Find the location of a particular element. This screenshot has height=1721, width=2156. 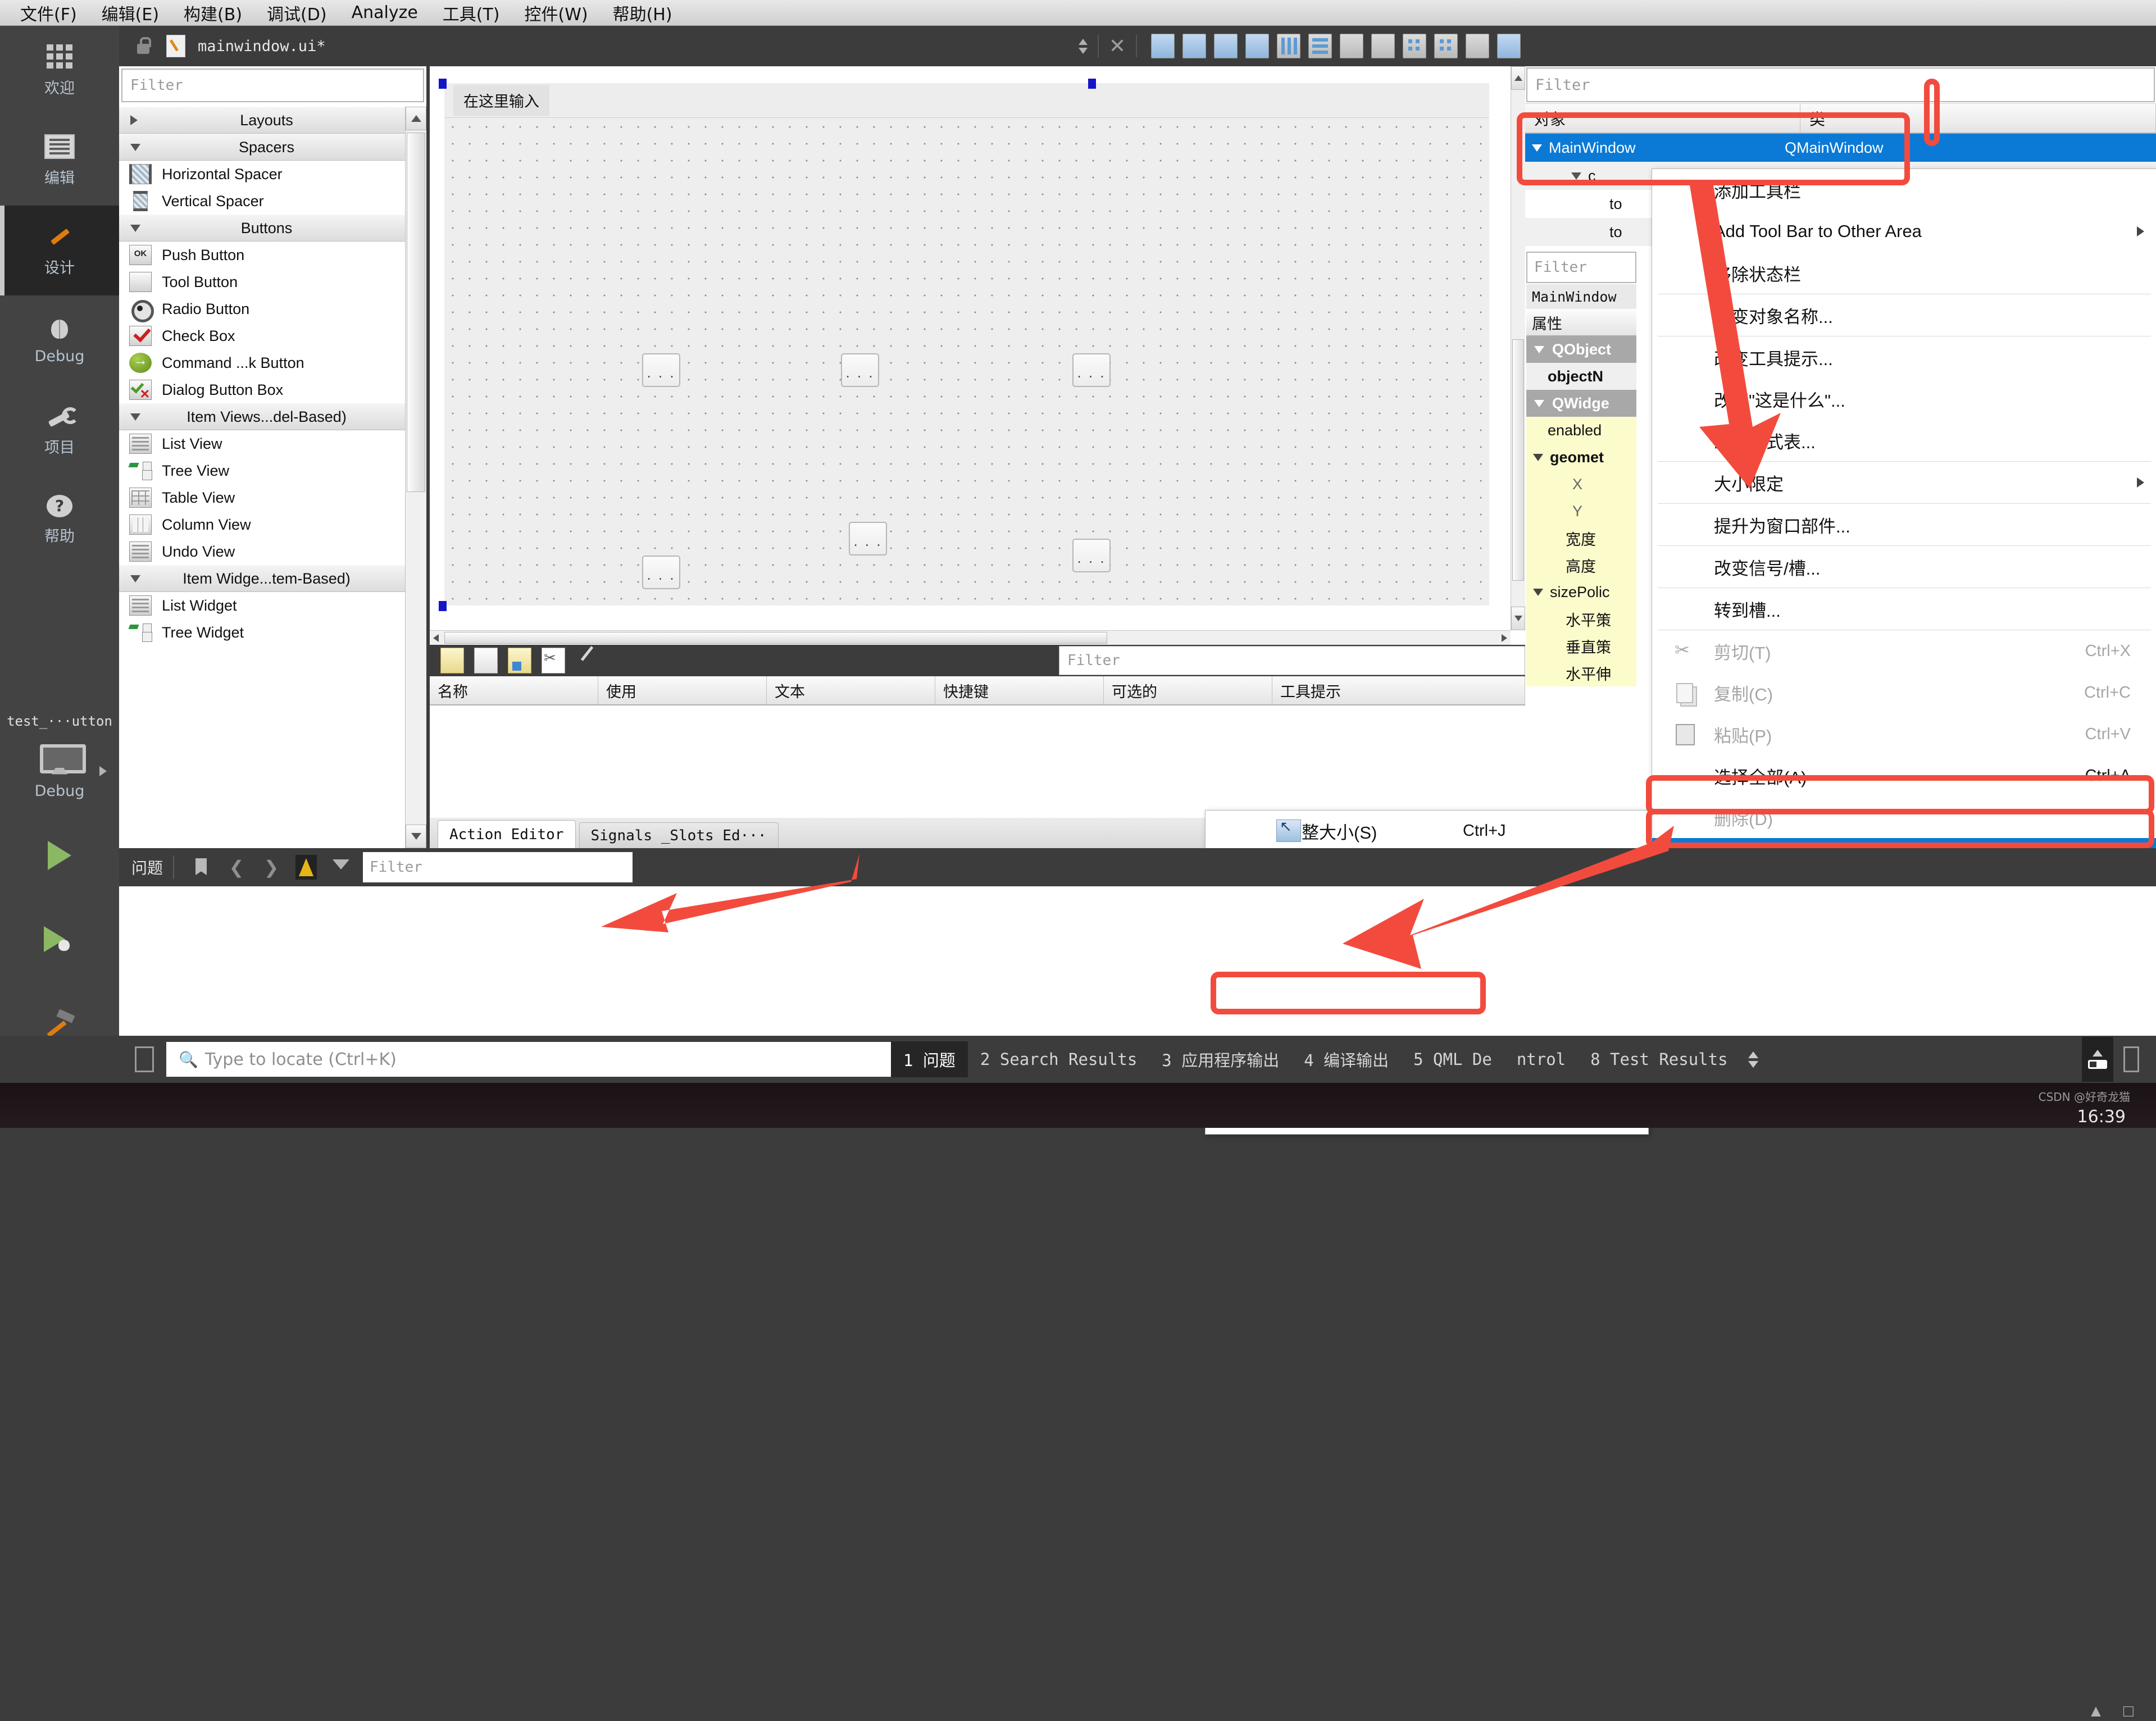

adjust-size-icon is located at coordinates (1509, 46).